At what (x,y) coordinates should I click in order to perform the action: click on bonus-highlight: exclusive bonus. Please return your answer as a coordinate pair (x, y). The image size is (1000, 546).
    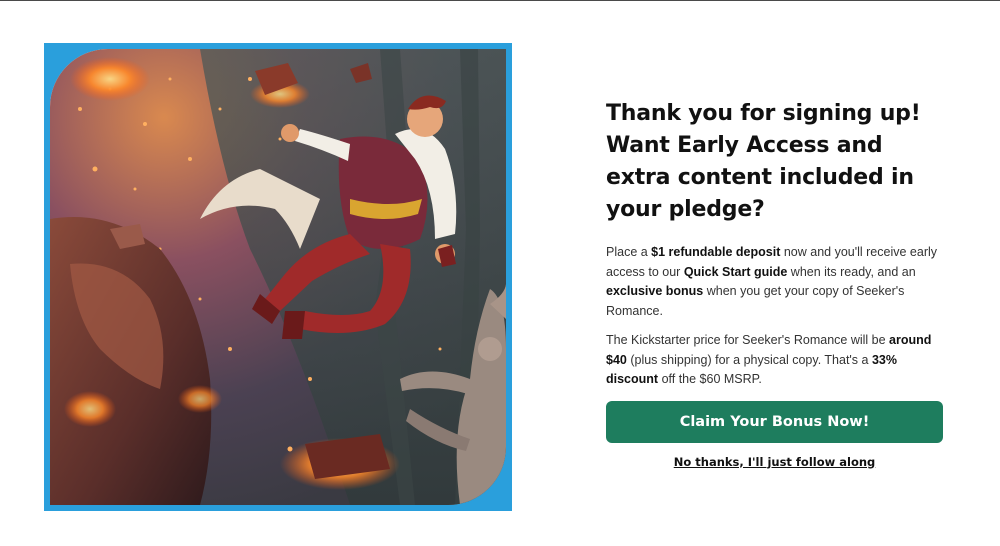
    Looking at the image, I should click on (655, 291).